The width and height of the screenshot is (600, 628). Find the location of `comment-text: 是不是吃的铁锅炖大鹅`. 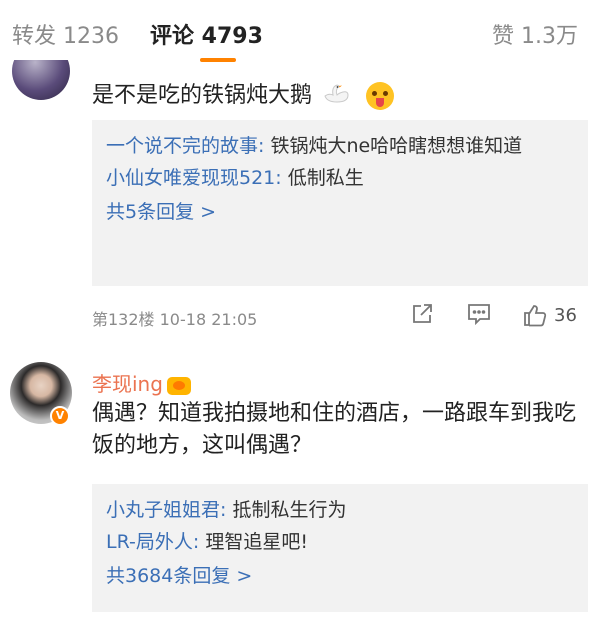

comment-text: 是不是吃的铁锅炖大鹅 is located at coordinates (243, 93).